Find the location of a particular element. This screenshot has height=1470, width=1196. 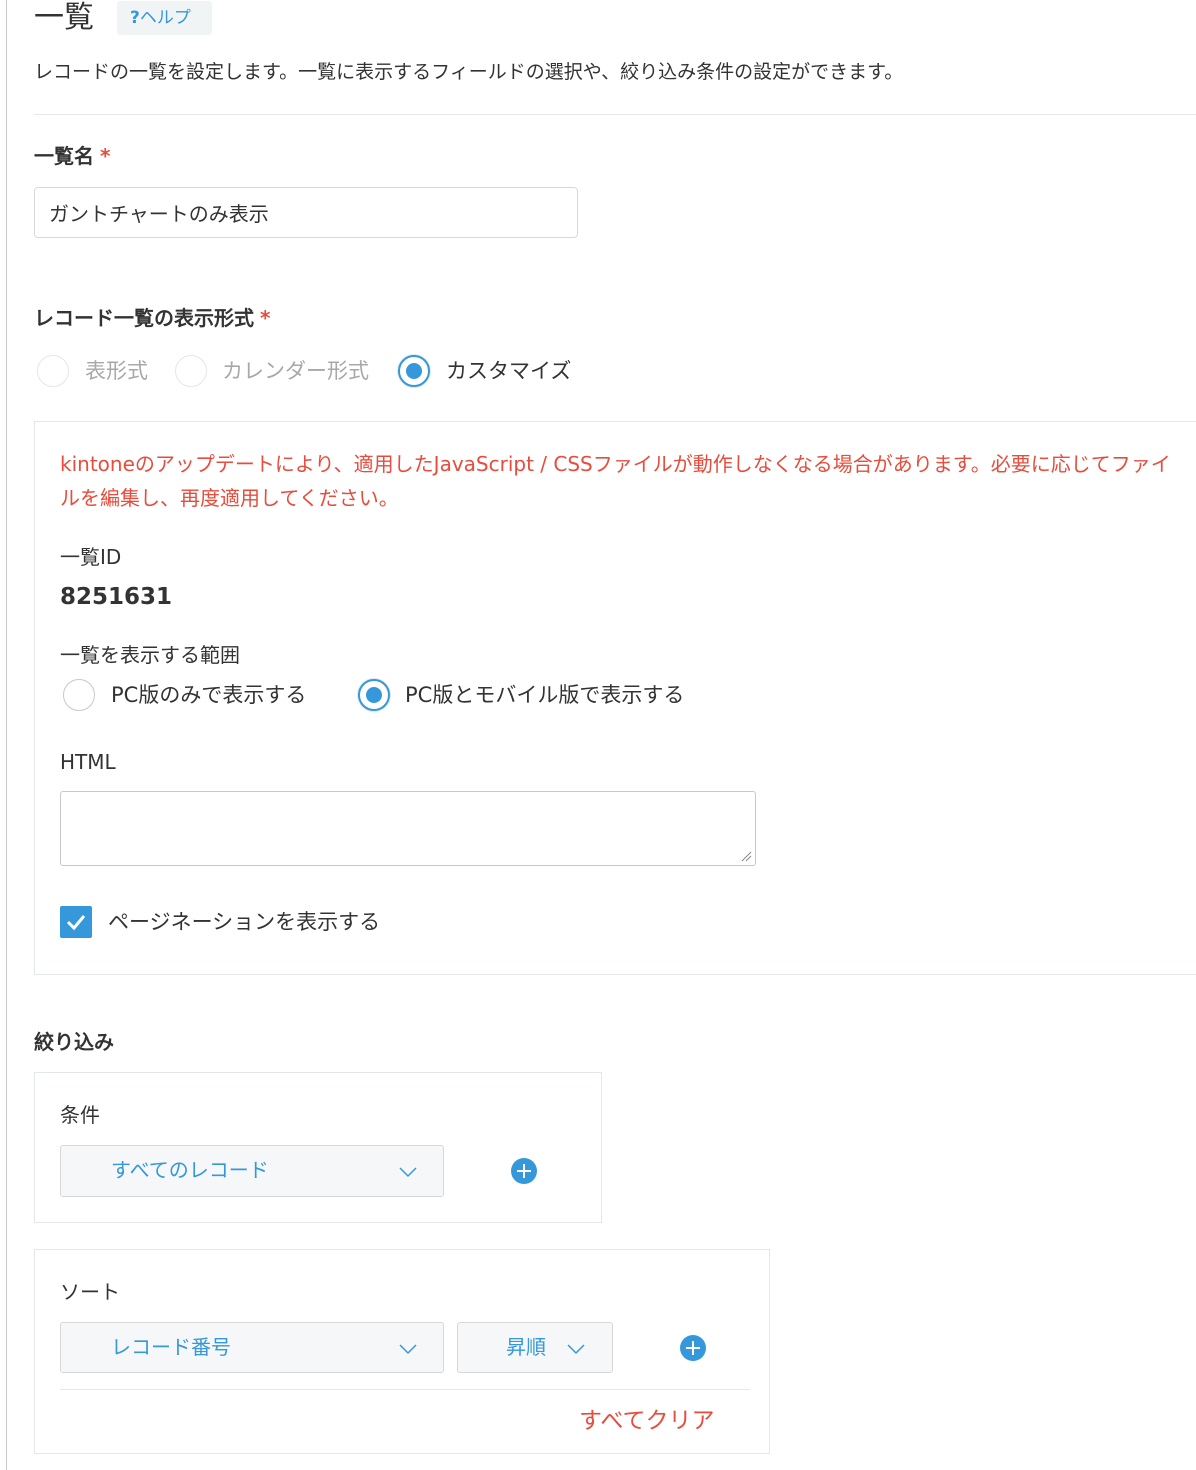

left-border is located at coordinates (3, 735).